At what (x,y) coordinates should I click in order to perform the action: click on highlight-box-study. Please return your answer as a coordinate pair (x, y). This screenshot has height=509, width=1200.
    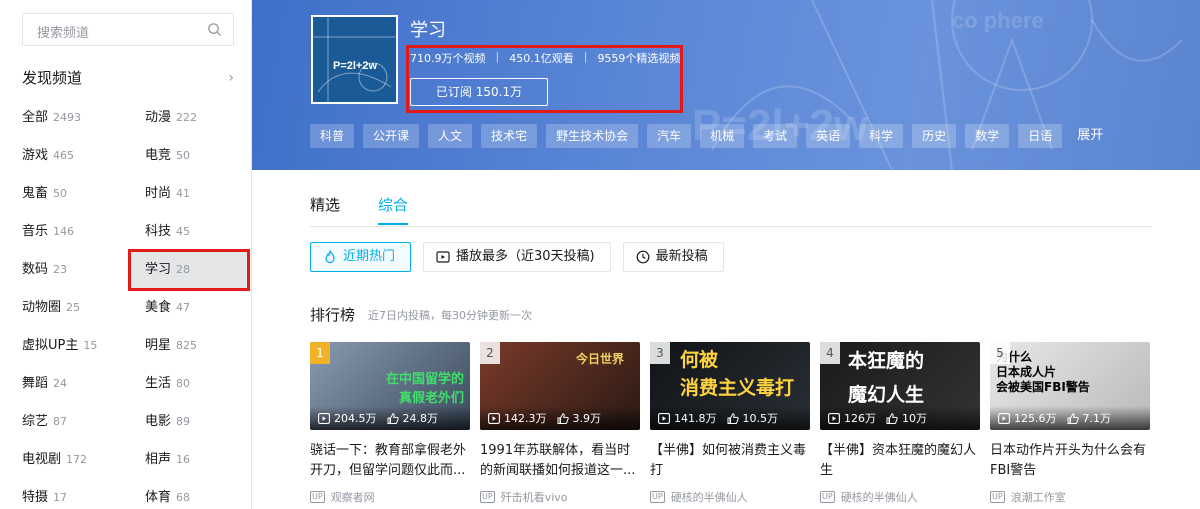
    Looking at the image, I should click on (189, 270).